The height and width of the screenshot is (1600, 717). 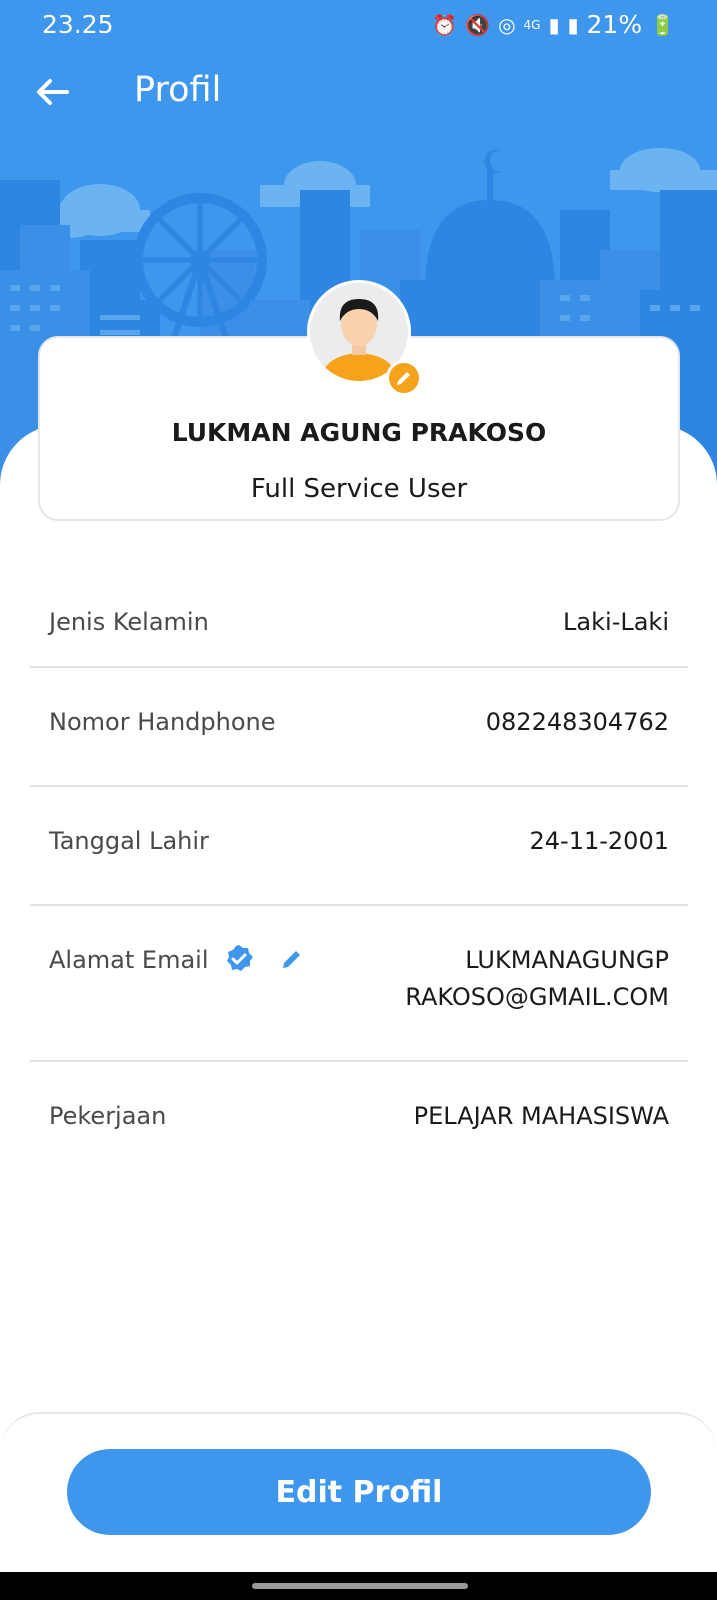 I want to click on info-row-phone: Nomor Handphone 082248304762, so click(x=359, y=727).